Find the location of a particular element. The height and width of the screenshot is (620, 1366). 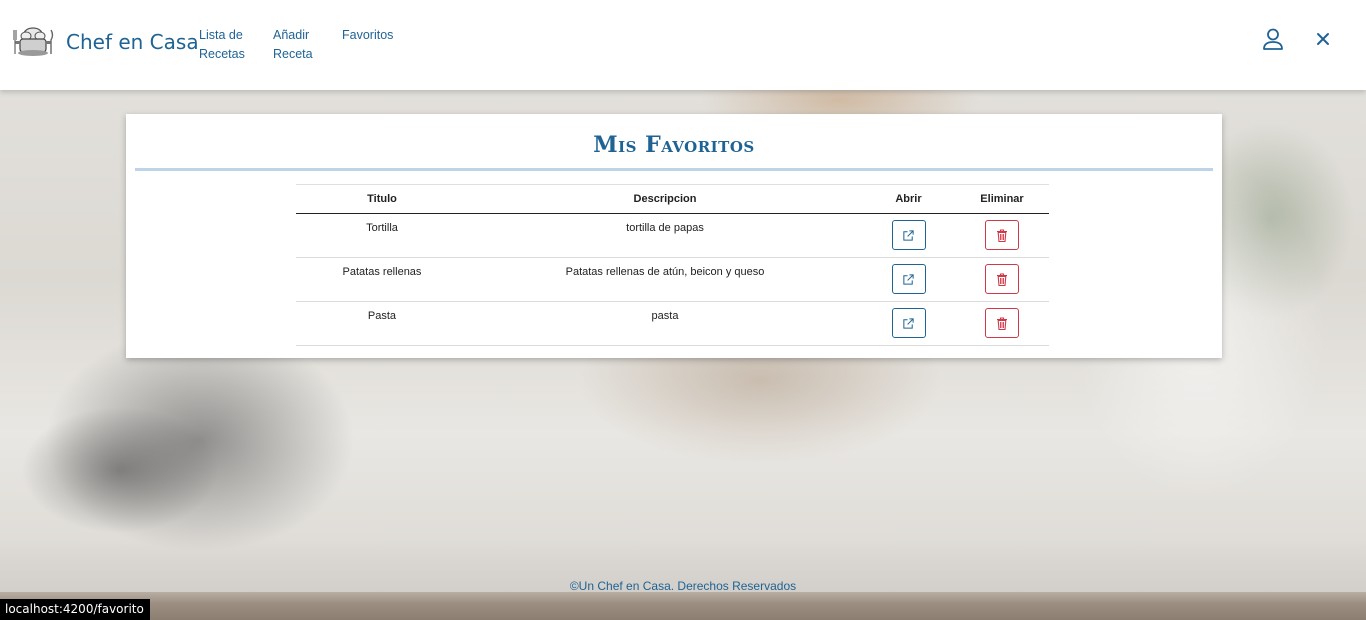

column-header-abrir: Abrir is located at coordinates (908, 199).